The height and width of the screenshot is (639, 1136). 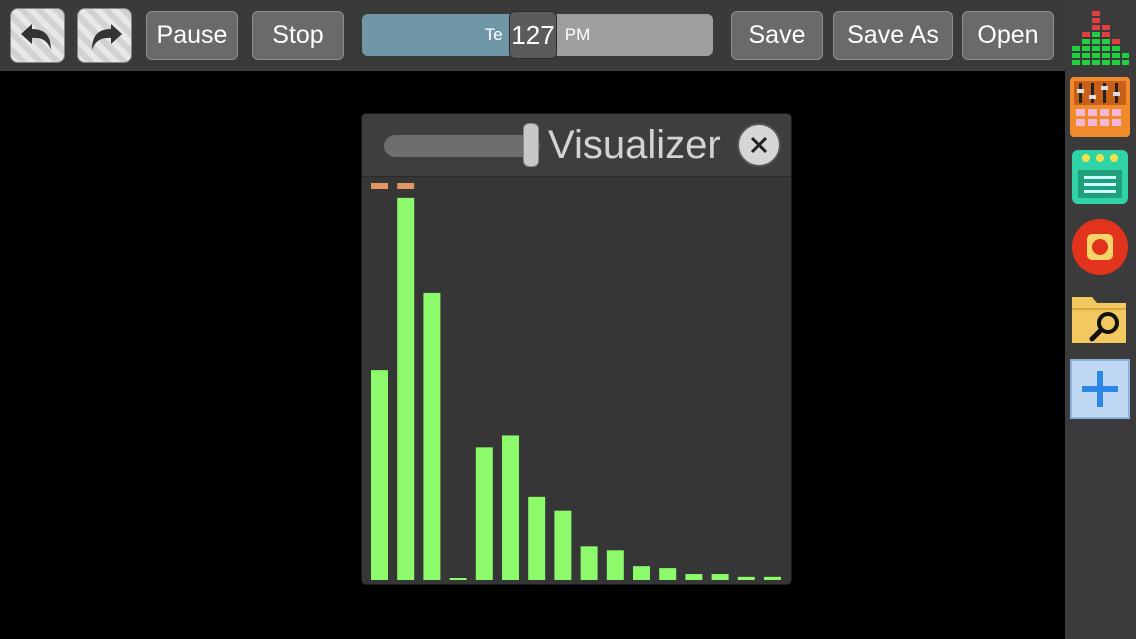 What do you see at coordinates (298, 35) in the screenshot?
I see `stop-button: Stop` at bounding box center [298, 35].